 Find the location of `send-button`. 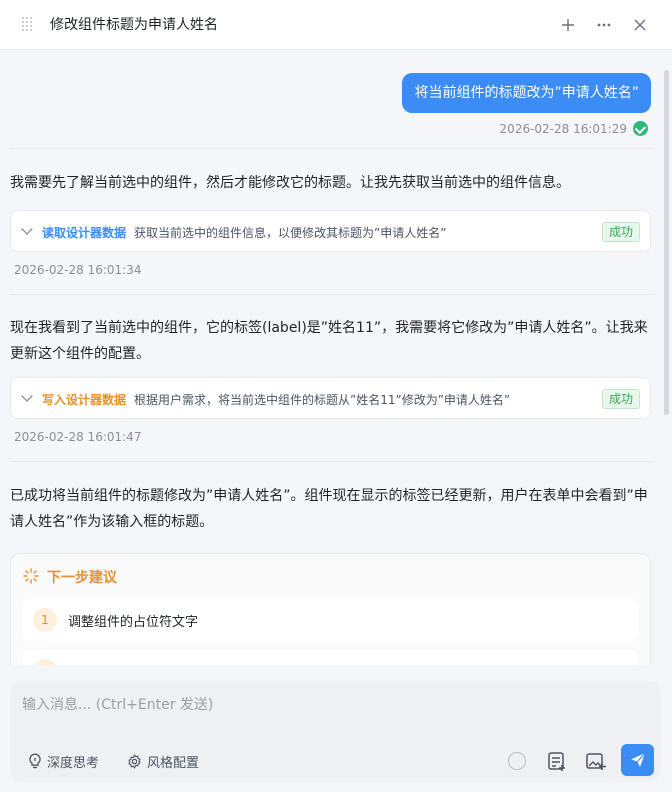

send-button is located at coordinates (637, 760).